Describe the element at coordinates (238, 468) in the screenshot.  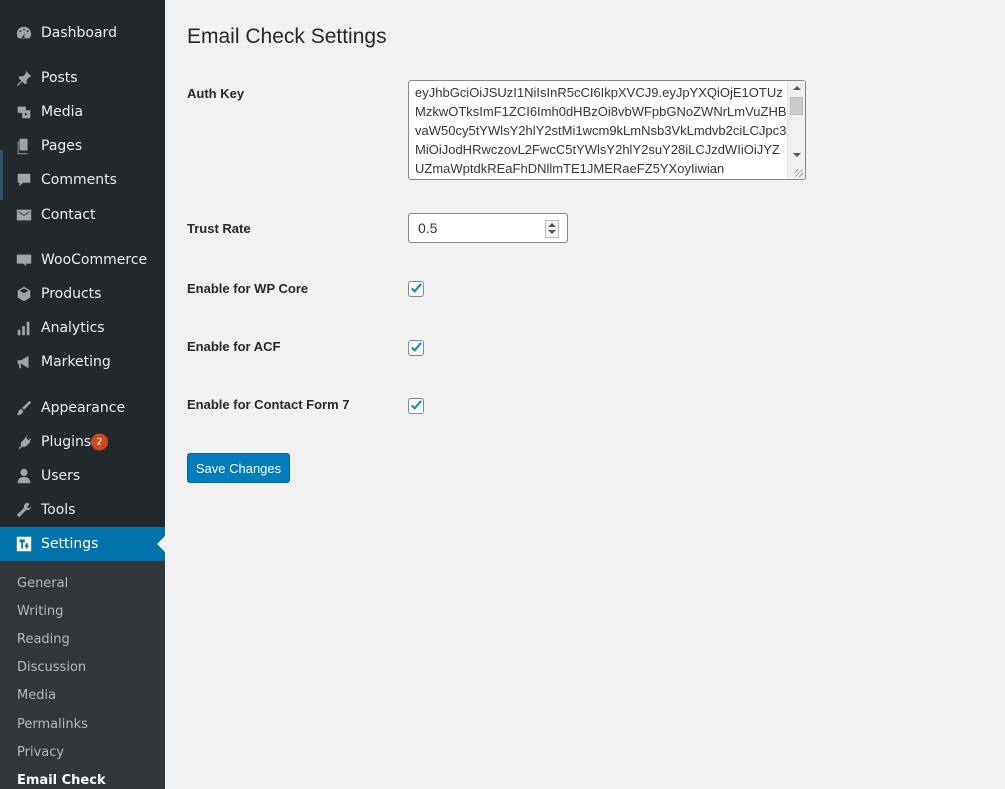
I see `save-changes-button: Save Changes` at that location.